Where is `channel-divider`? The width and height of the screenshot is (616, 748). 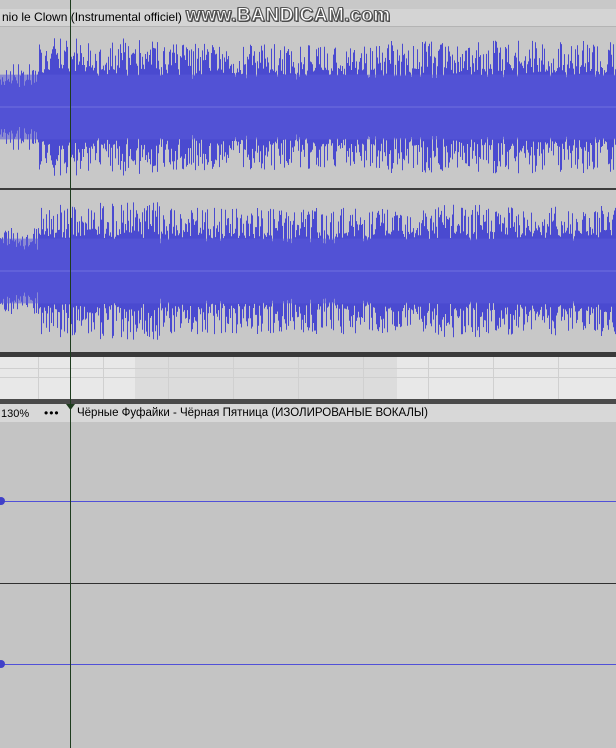 channel-divider is located at coordinates (308, 583).